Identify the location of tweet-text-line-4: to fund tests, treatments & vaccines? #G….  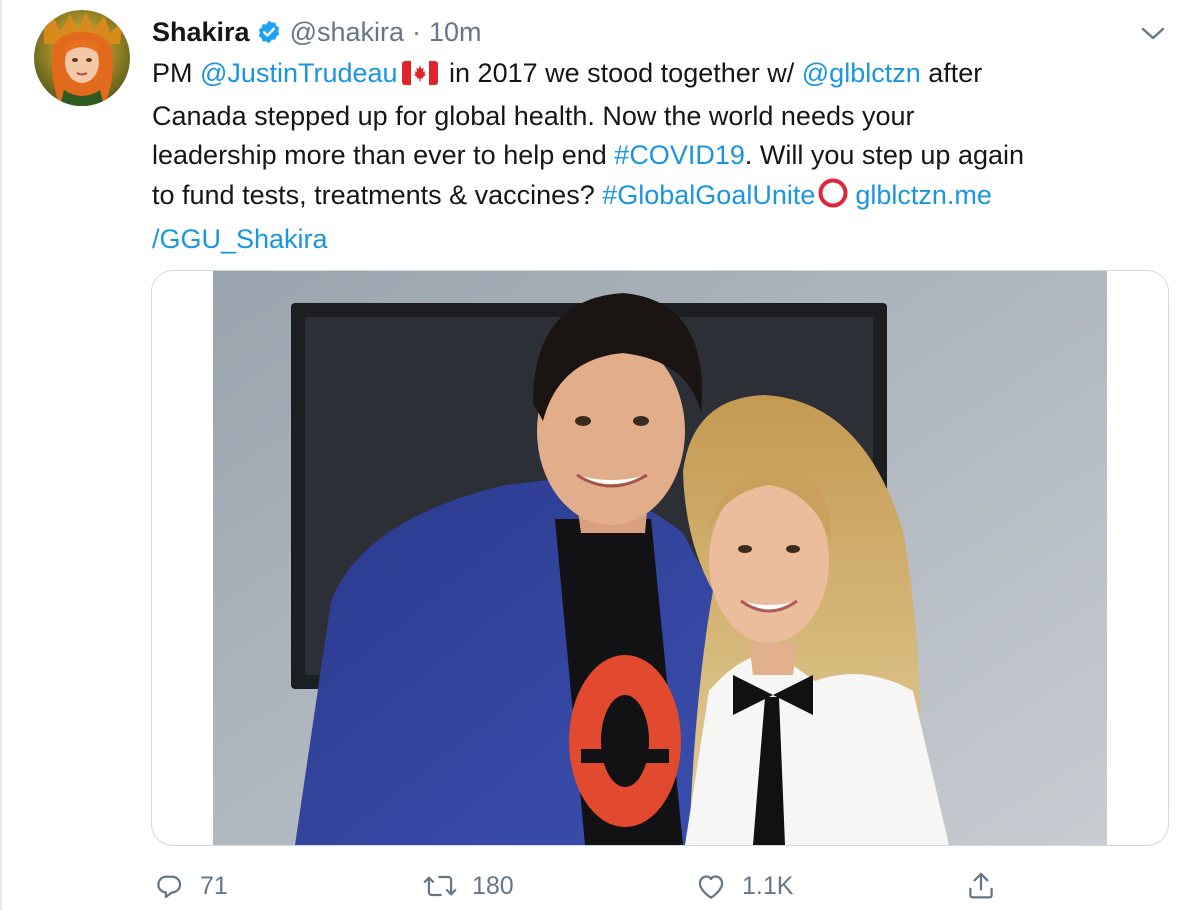
(657, 198).